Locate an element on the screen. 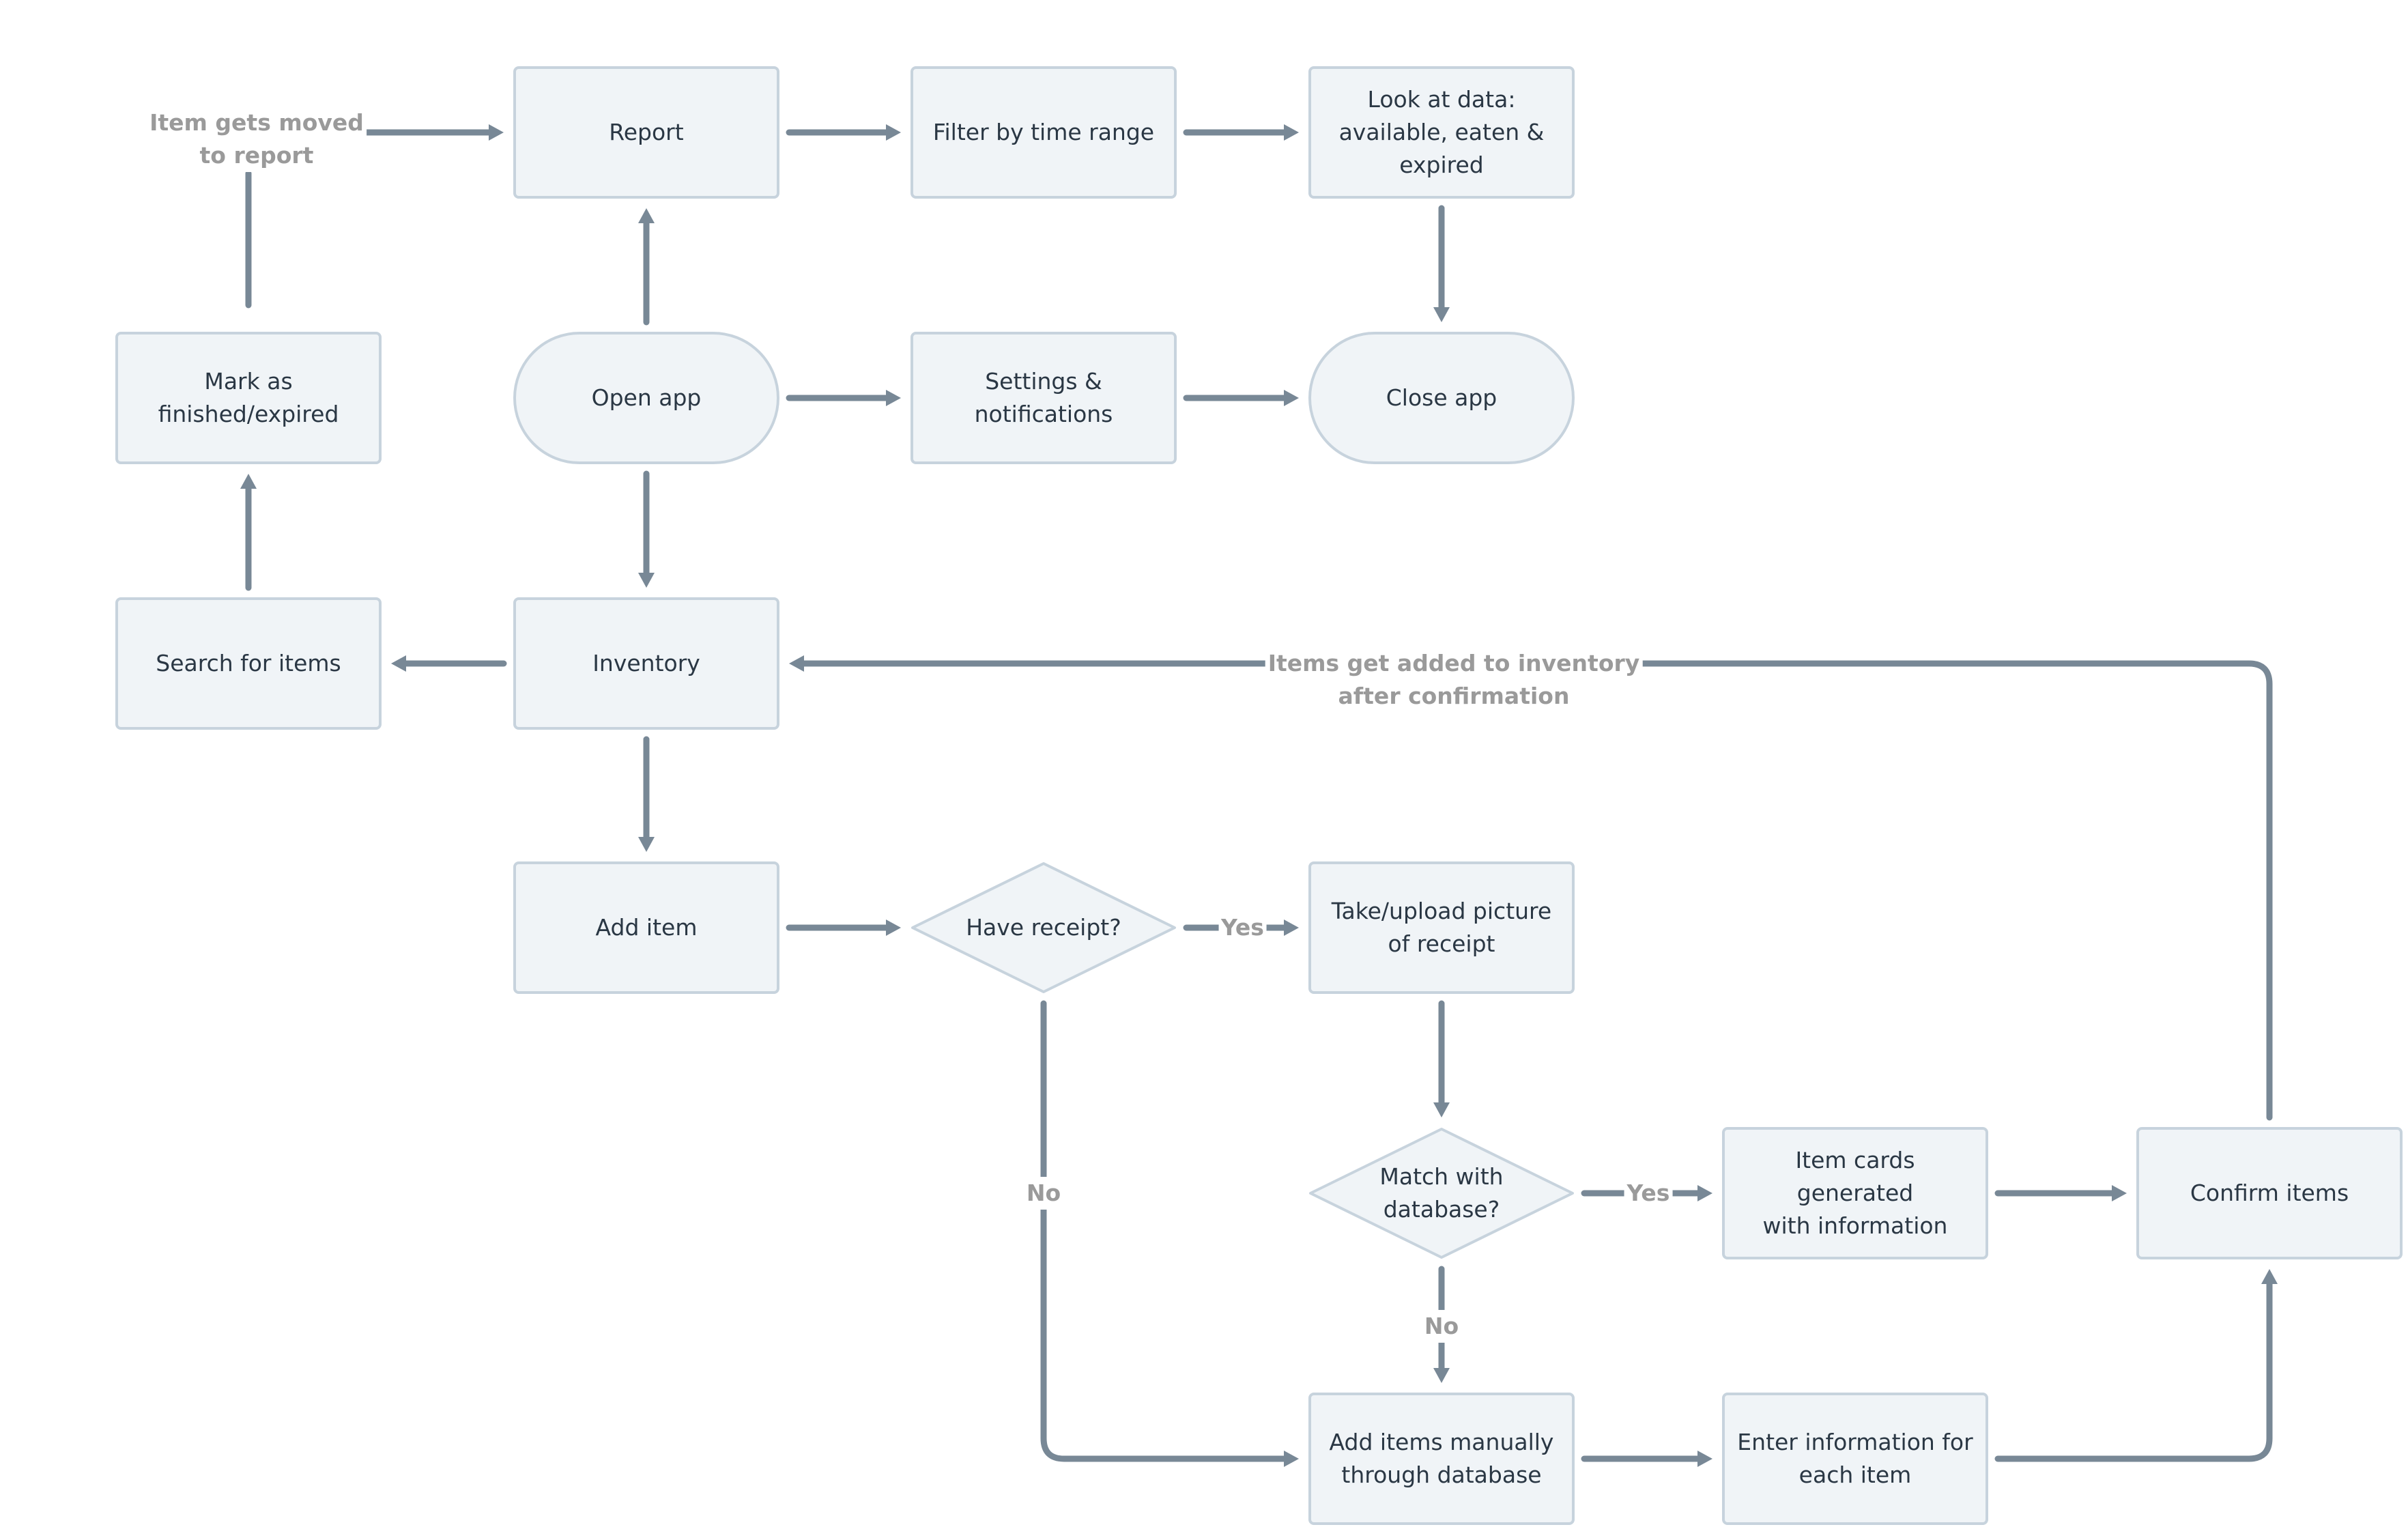  node-itemcards: Item cards generated with information is located at coordinates (1855, 1193).